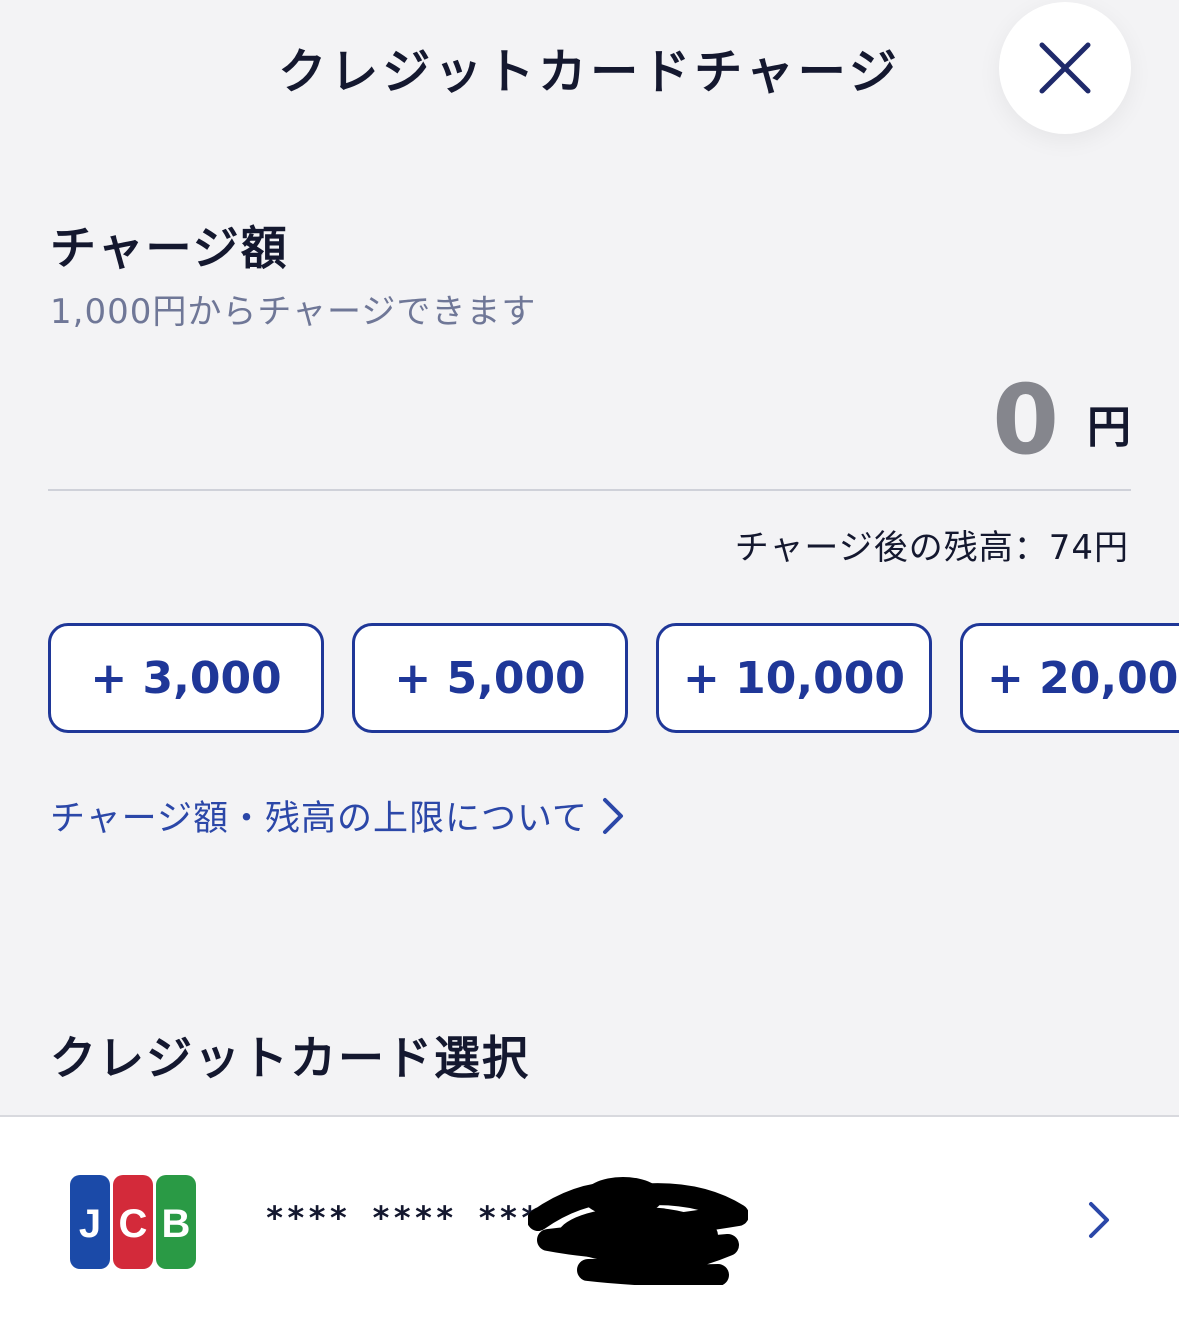  I want to click on quick-amount-list: + 3,000 + 5,000 + 10,000 + 20,000, so click(613, 681).